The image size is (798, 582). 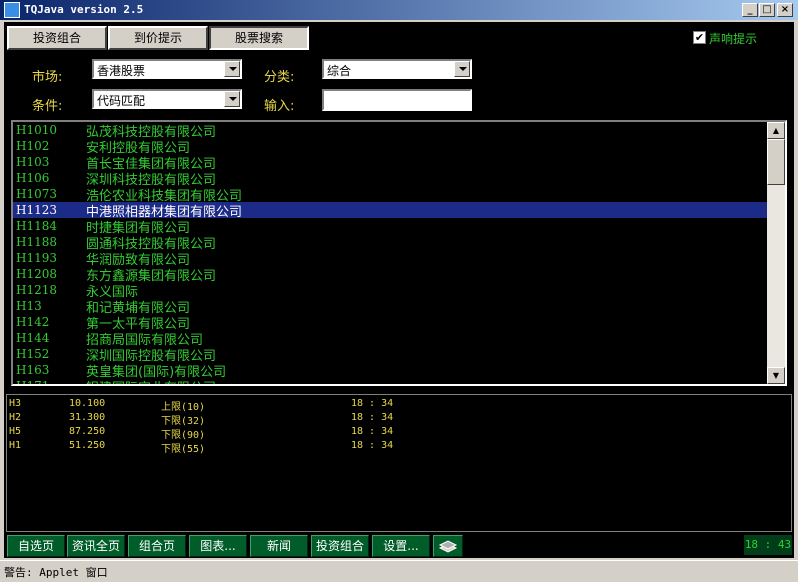 What do you see at coordinates (121, 71) in the screenshot?
I see `market-value: 香港股票` at bounding box center [121, 71].